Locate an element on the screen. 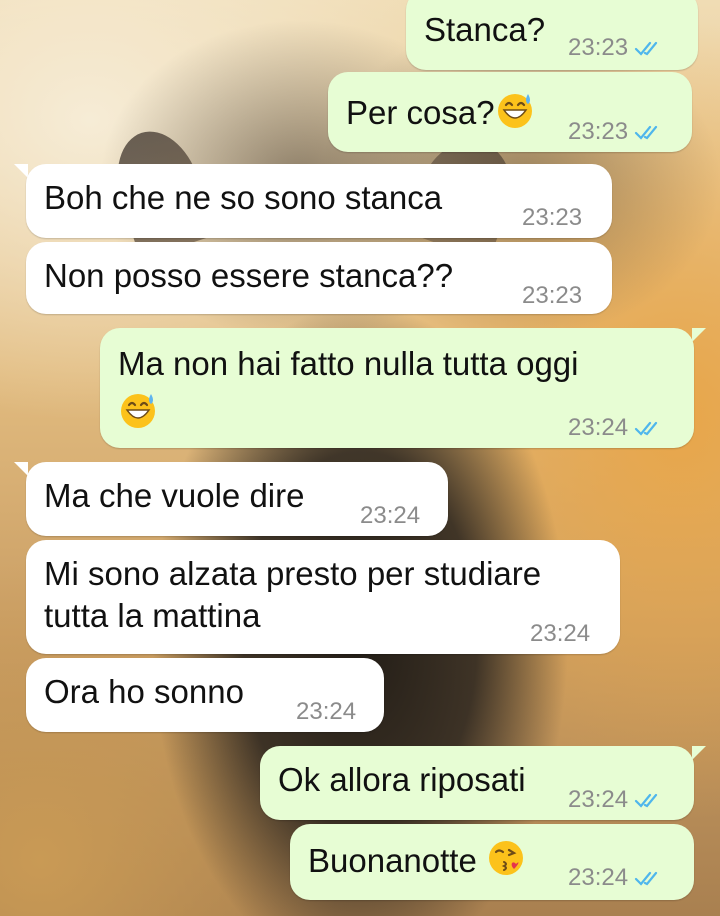 The width and height of the screenshot is (720, 916). message-bubble-outgoing: Per cosa? 23:23 is located at coordinates (510, 112).